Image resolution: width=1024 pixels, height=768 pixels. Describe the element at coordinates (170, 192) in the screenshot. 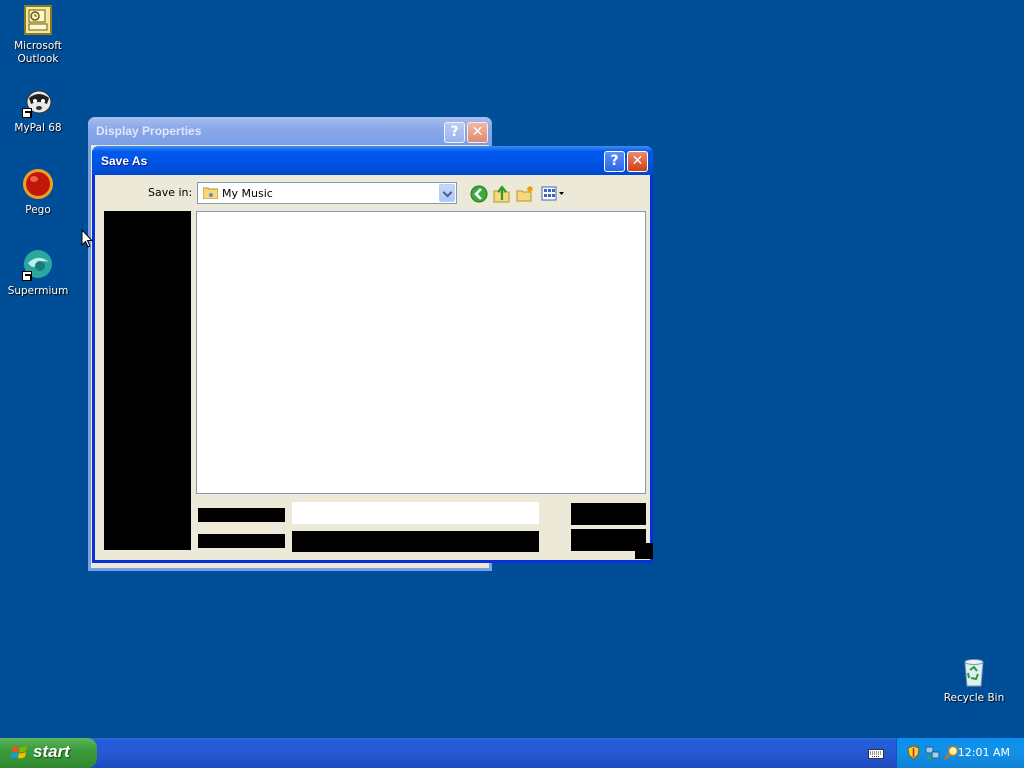

I see `save-in-label: Save in:` at that location.